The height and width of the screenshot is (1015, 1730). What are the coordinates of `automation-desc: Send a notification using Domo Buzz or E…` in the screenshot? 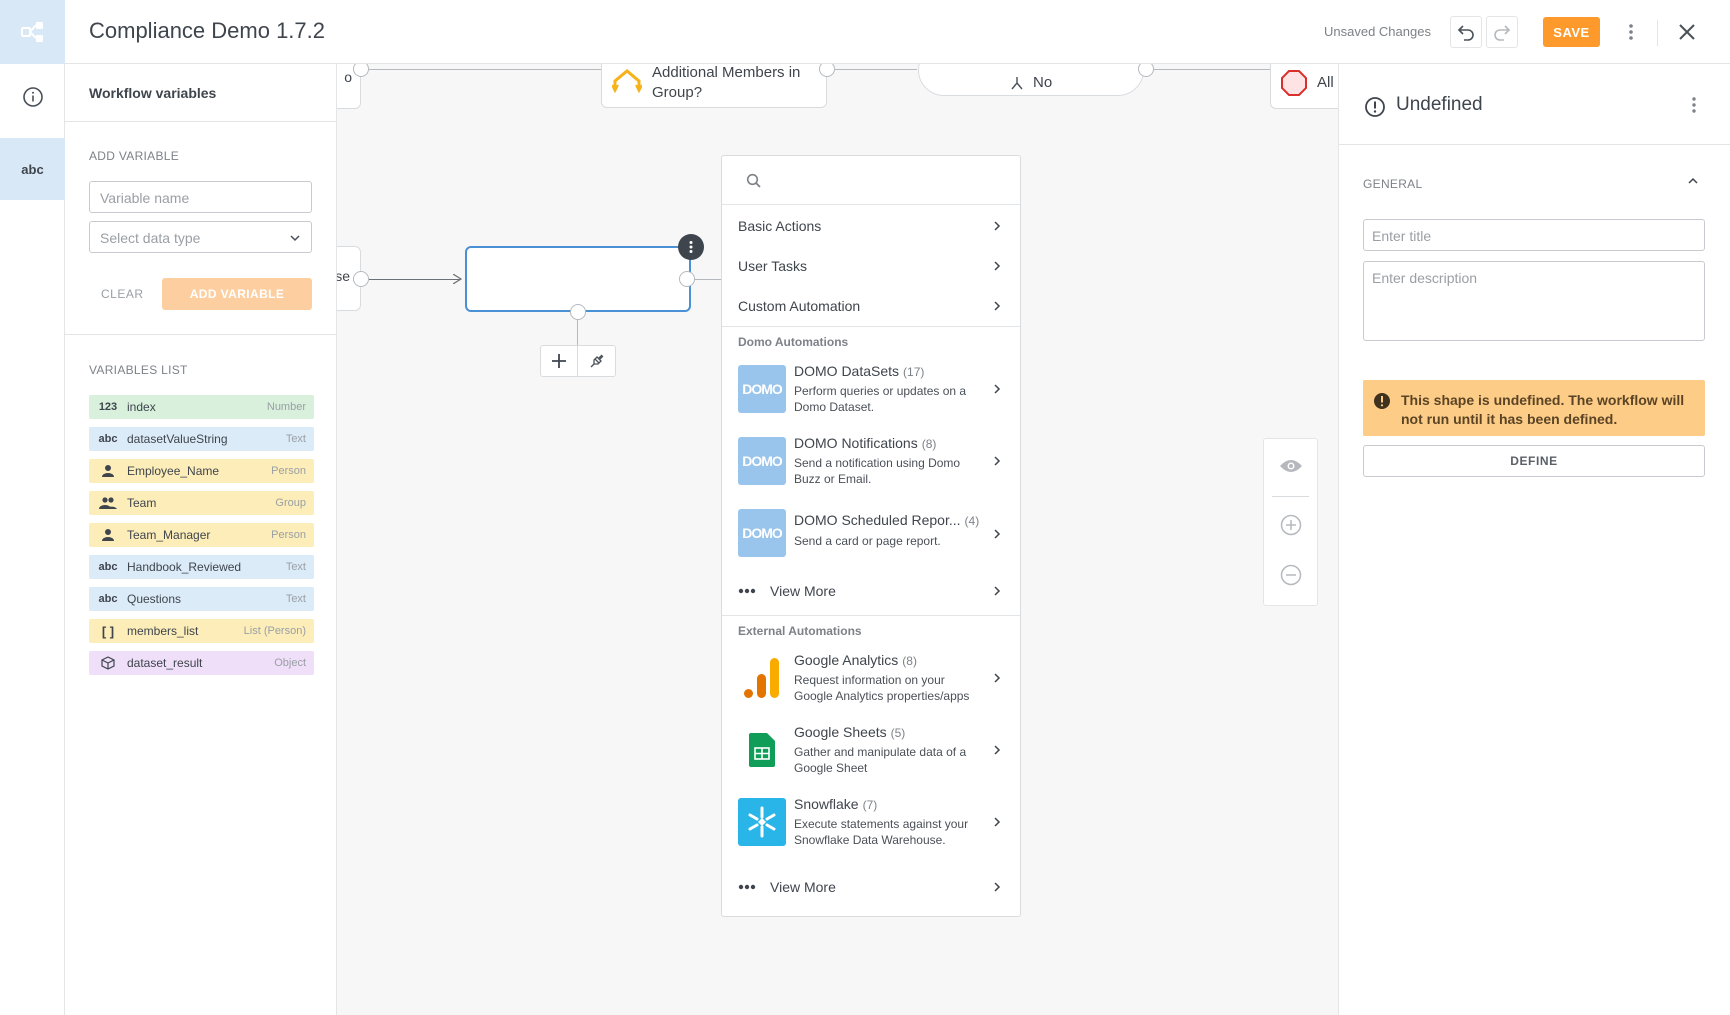 It's located at (877, 471).